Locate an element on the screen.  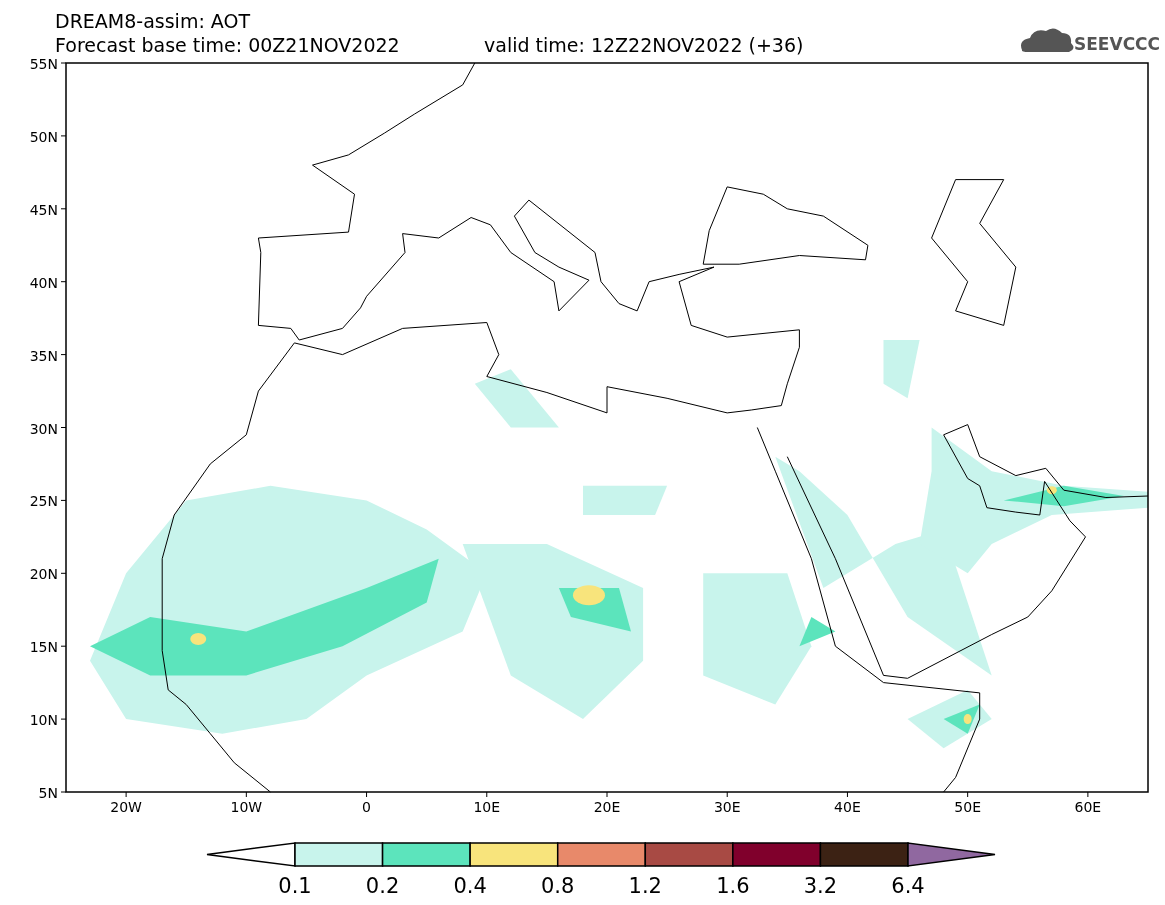
latitude-label: 55N is located at coordinates (43, 64).